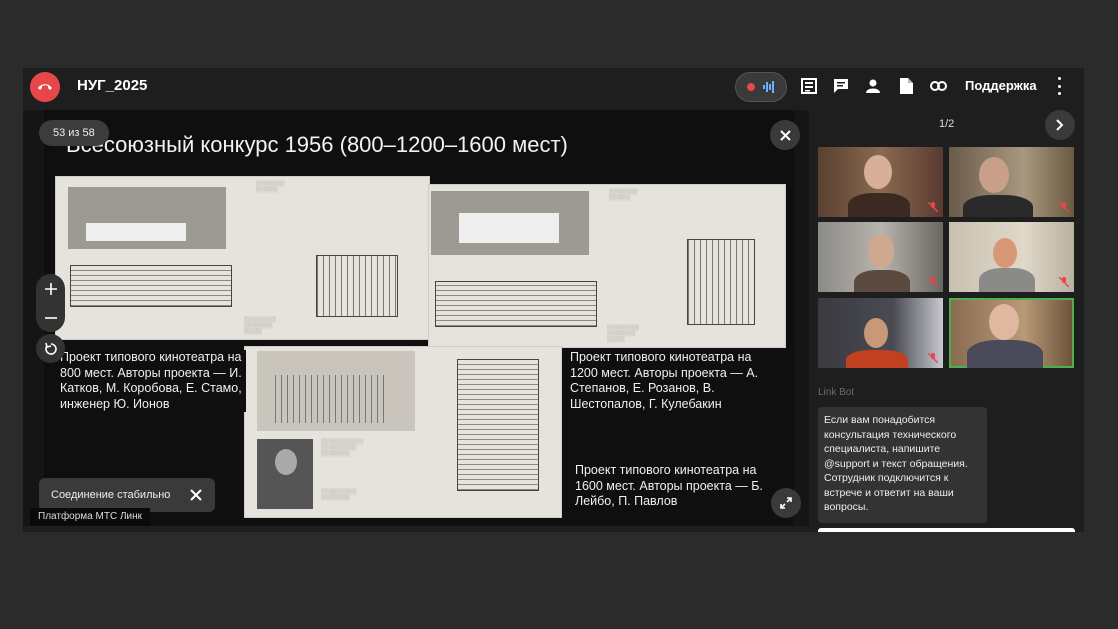 This screenshot has width=1118, height=629. Describe the element at coordinates (111, 495) in the screenshot. I see `toast-text: Соединение стабильно` at that location.